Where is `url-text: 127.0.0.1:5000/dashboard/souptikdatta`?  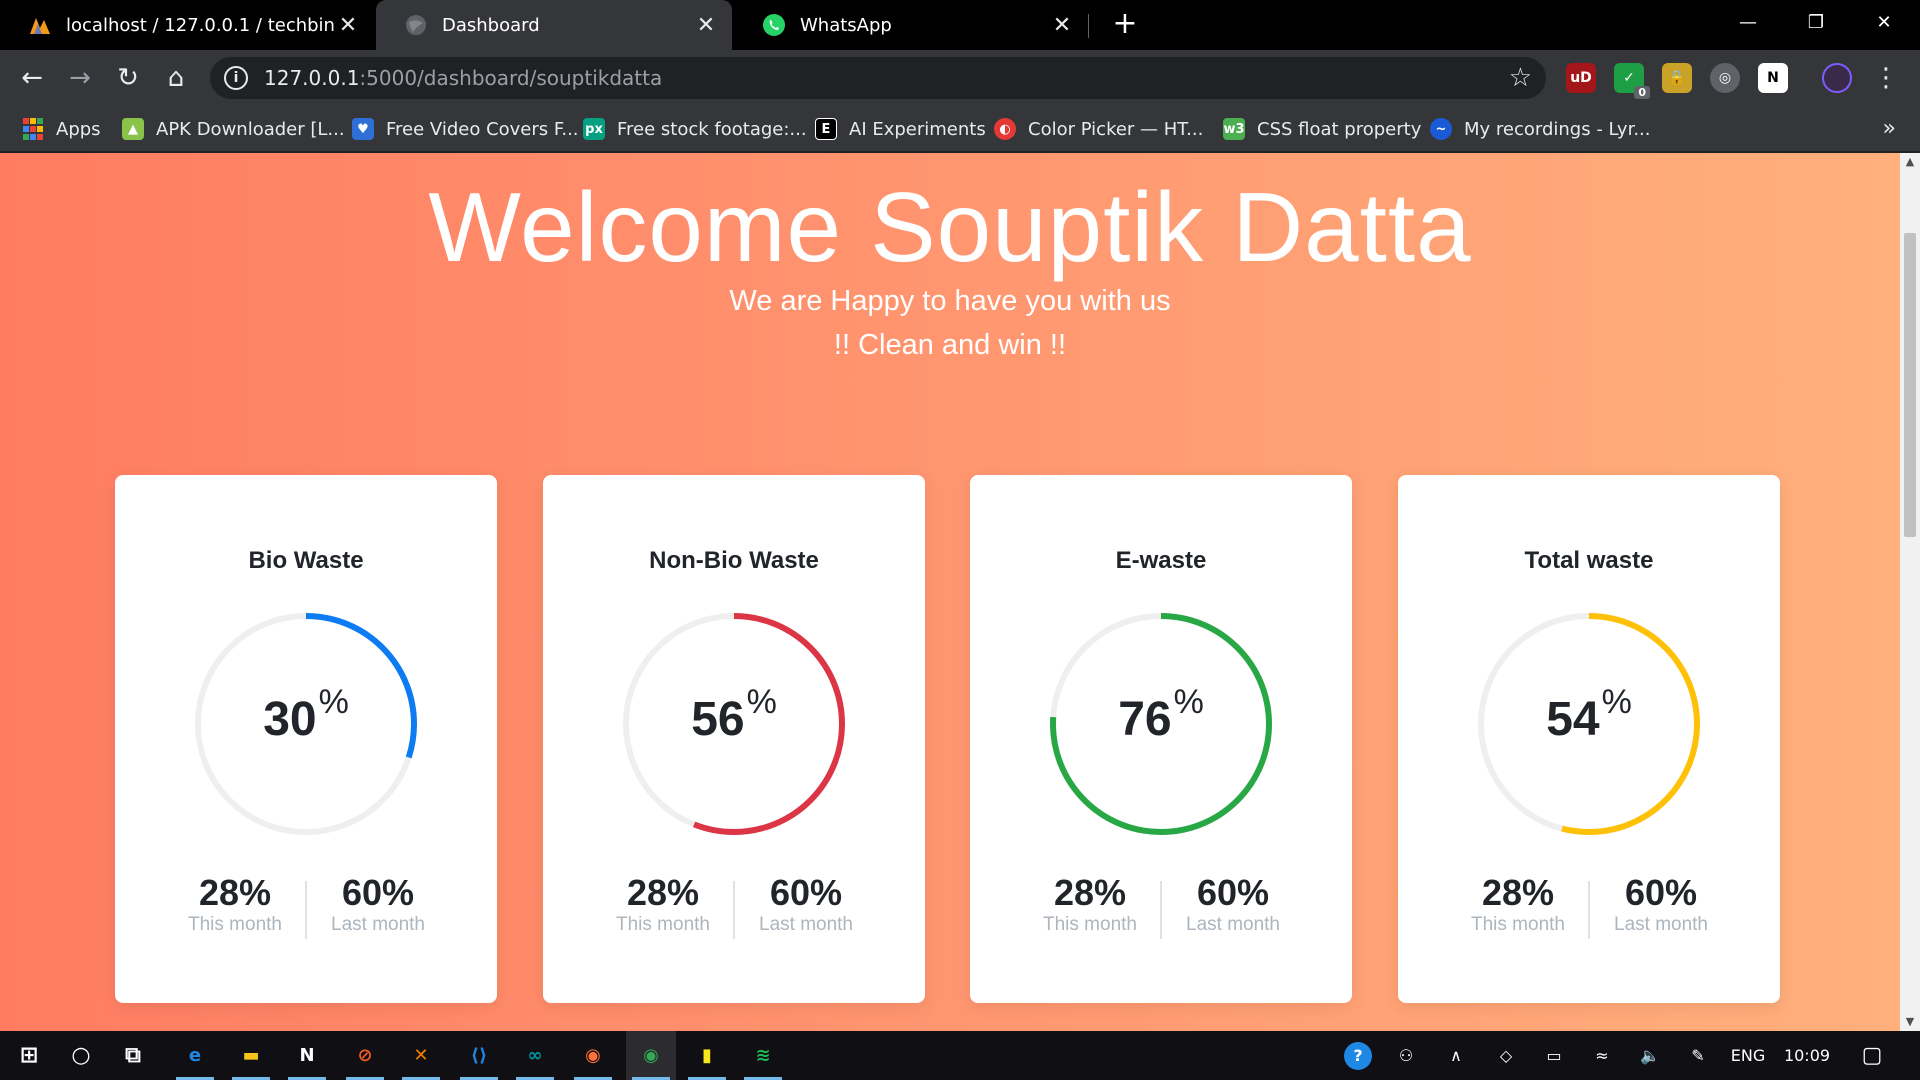
url-text: 127.0.0.1:5000/dashboard/souptikdatta is located at coordinates (463, 78).